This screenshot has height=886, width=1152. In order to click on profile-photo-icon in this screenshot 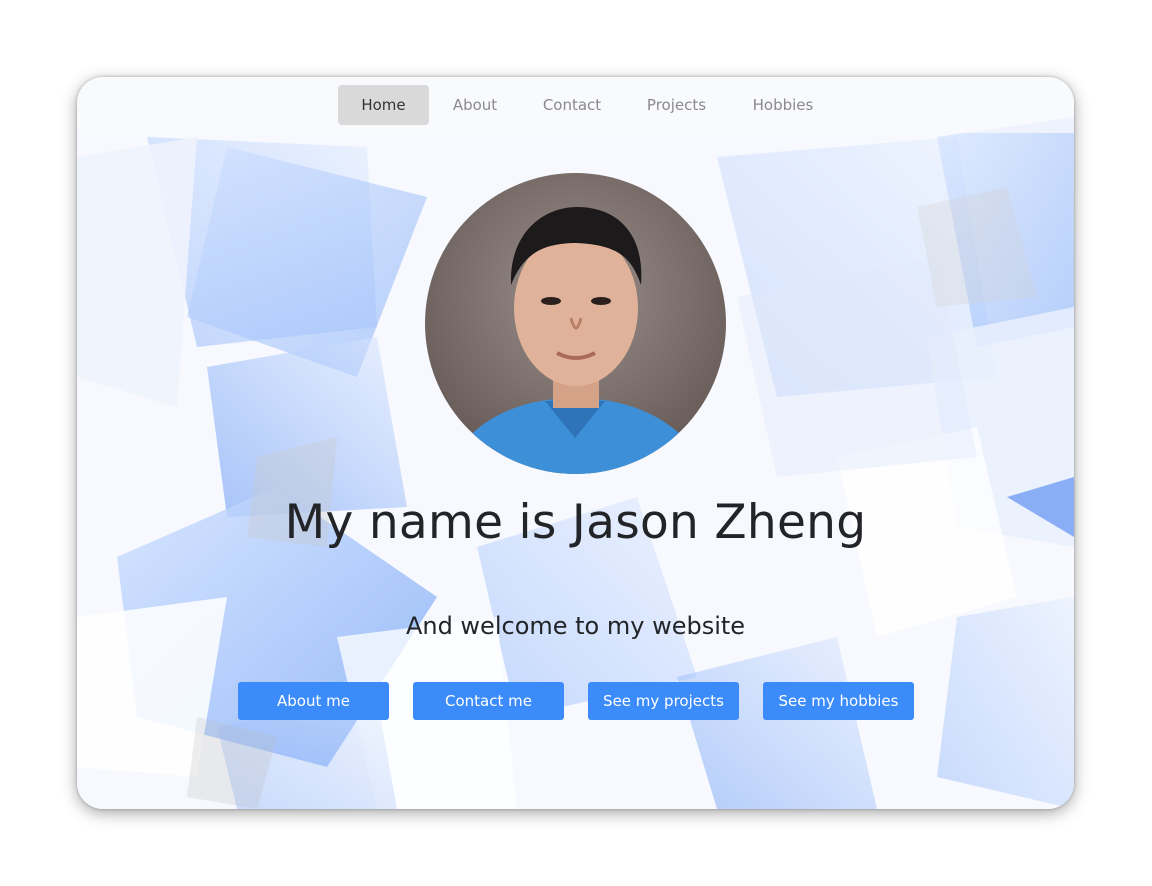, I will do `click(575, 323)`.